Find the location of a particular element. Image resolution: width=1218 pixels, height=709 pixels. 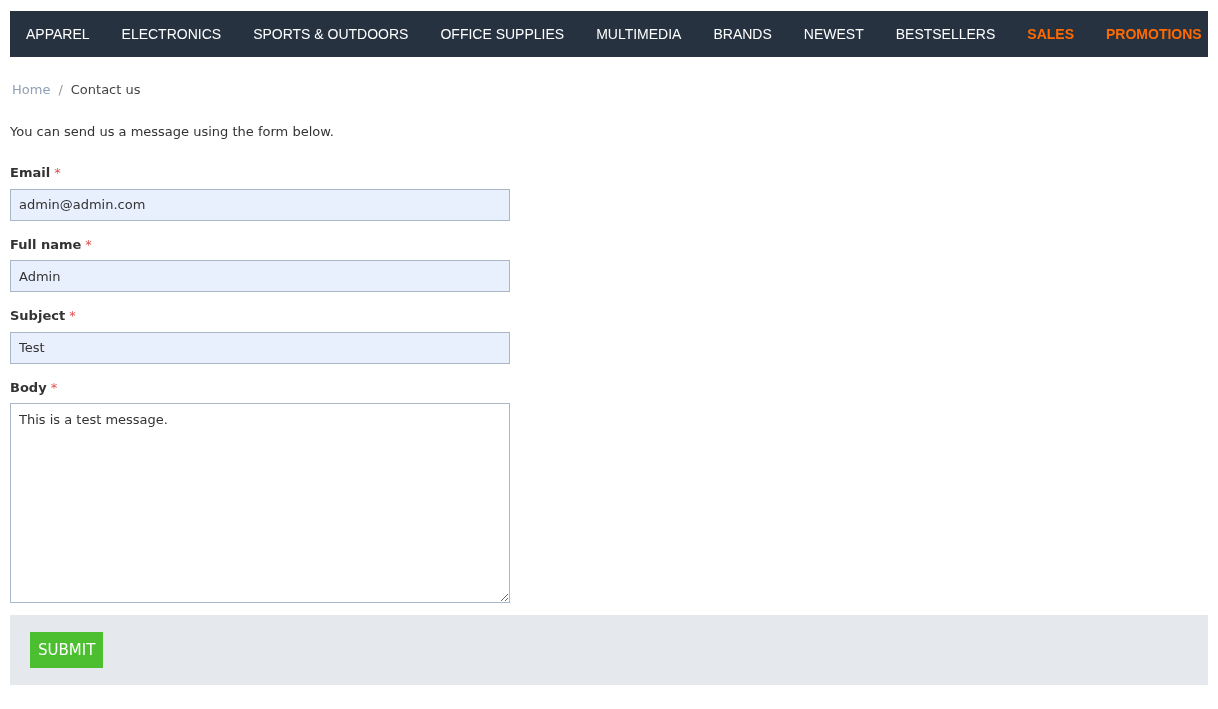

input-field: Admin is located at coordinates (260, 276).